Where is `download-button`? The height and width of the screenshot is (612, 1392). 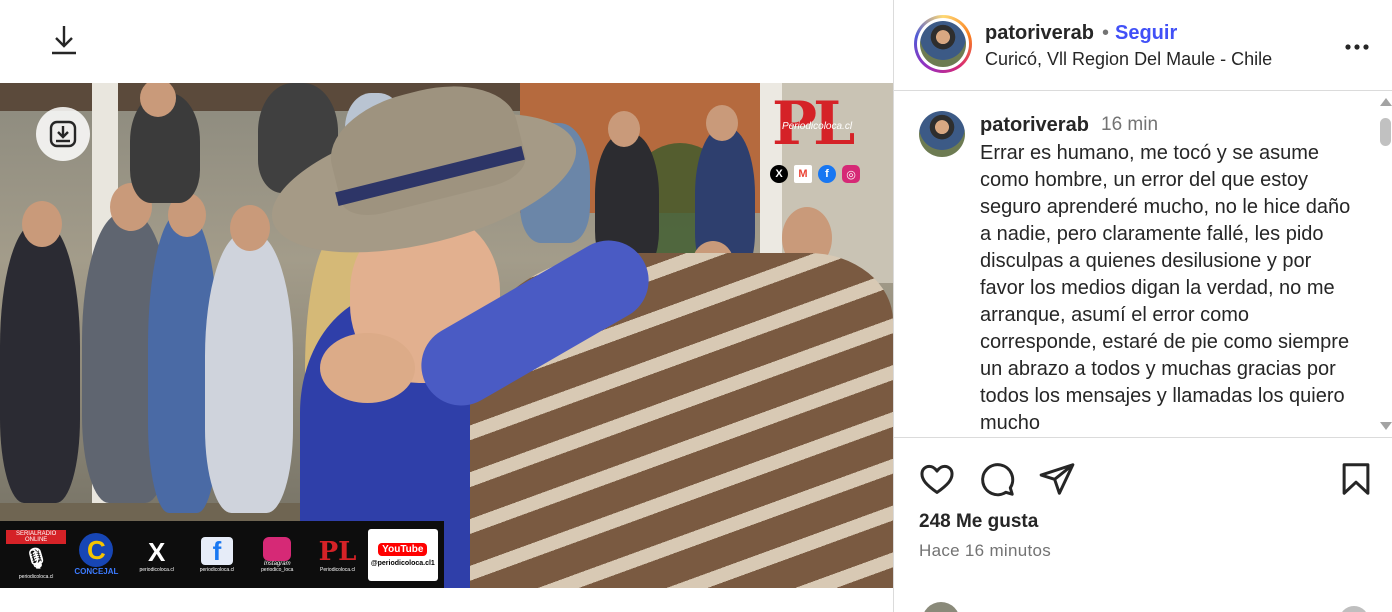
download-button is located at coordinates (64, 40).